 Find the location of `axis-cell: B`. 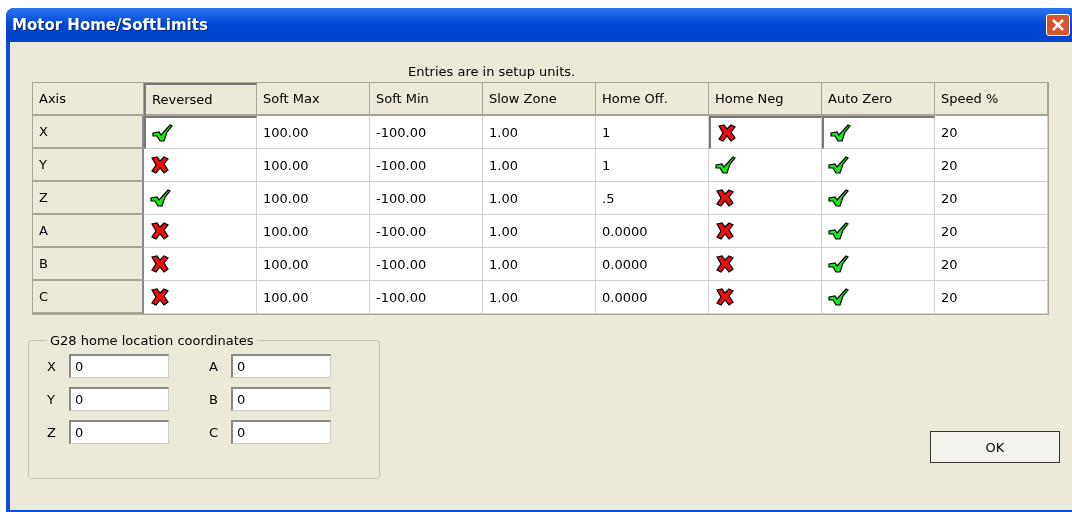

axis-cell: B is located at coordinates (88, 264).